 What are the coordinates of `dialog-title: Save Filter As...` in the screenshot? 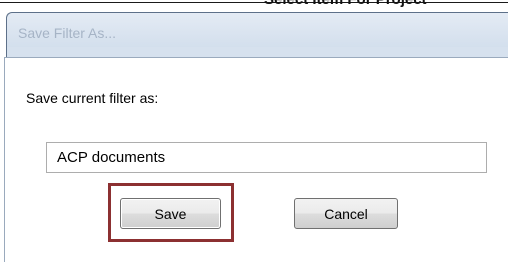 It's located at (67, 33).